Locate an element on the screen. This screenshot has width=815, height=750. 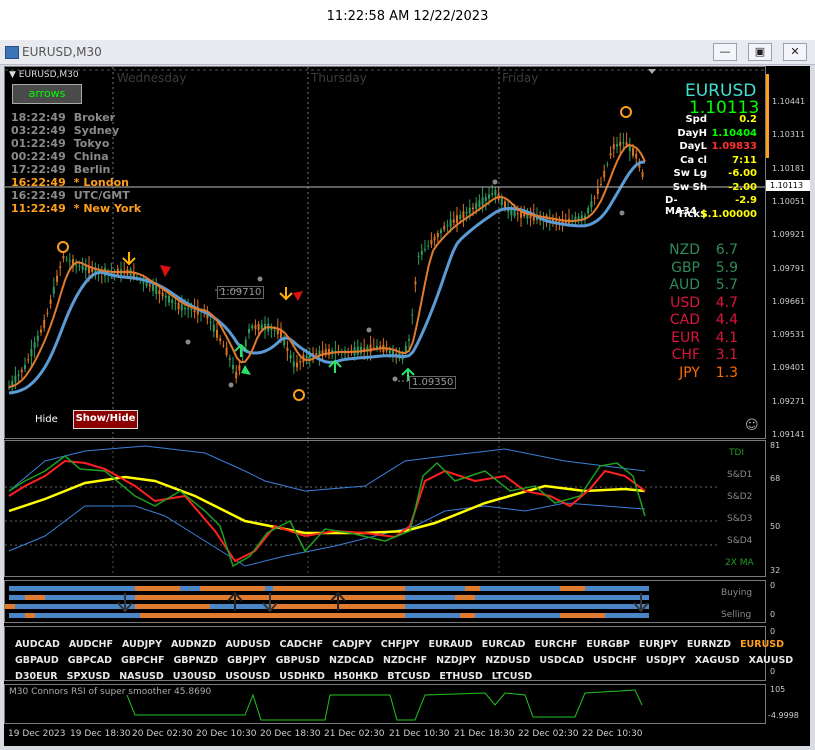
info-value: 7:11 is located at coordinates (744, 160).